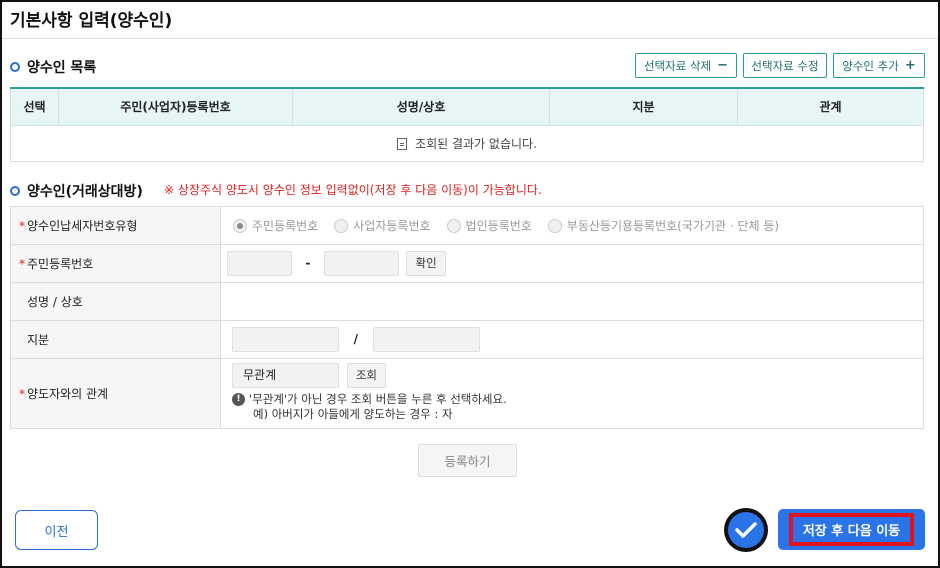  What do you see at coordinates (392, 226) in the screenshot?
I see `radio-business-label: 사업자등록번호` at bounding box center [392, 226].